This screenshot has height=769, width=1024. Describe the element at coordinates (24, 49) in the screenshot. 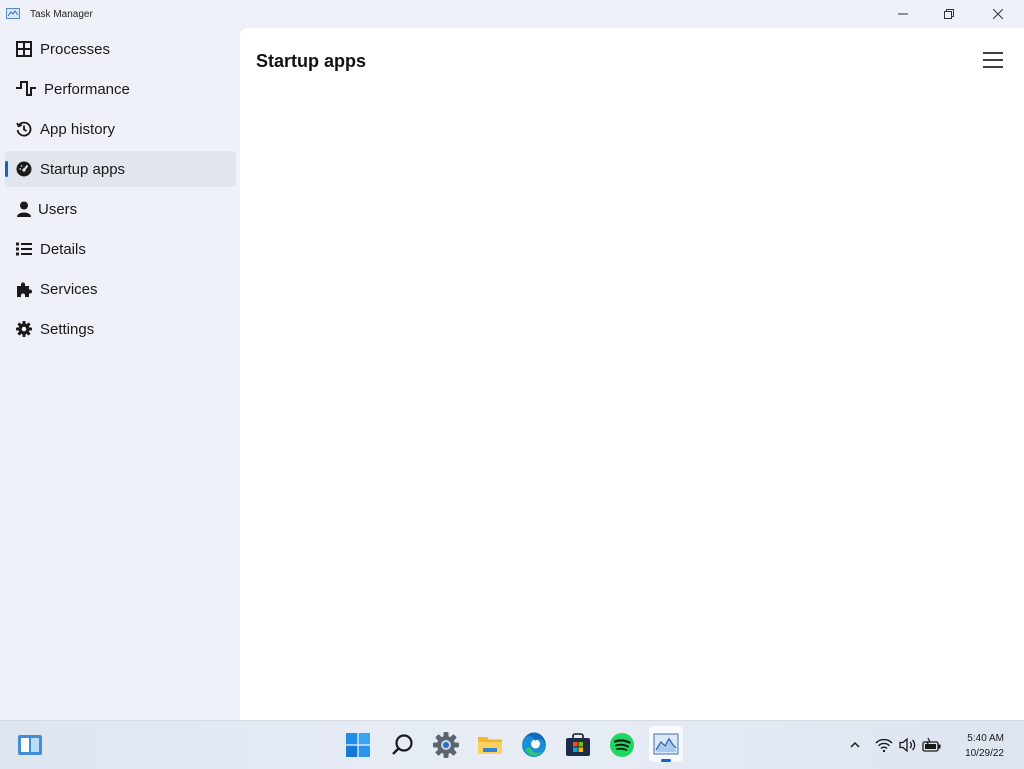

I see `processes-grid-icon` at that location.